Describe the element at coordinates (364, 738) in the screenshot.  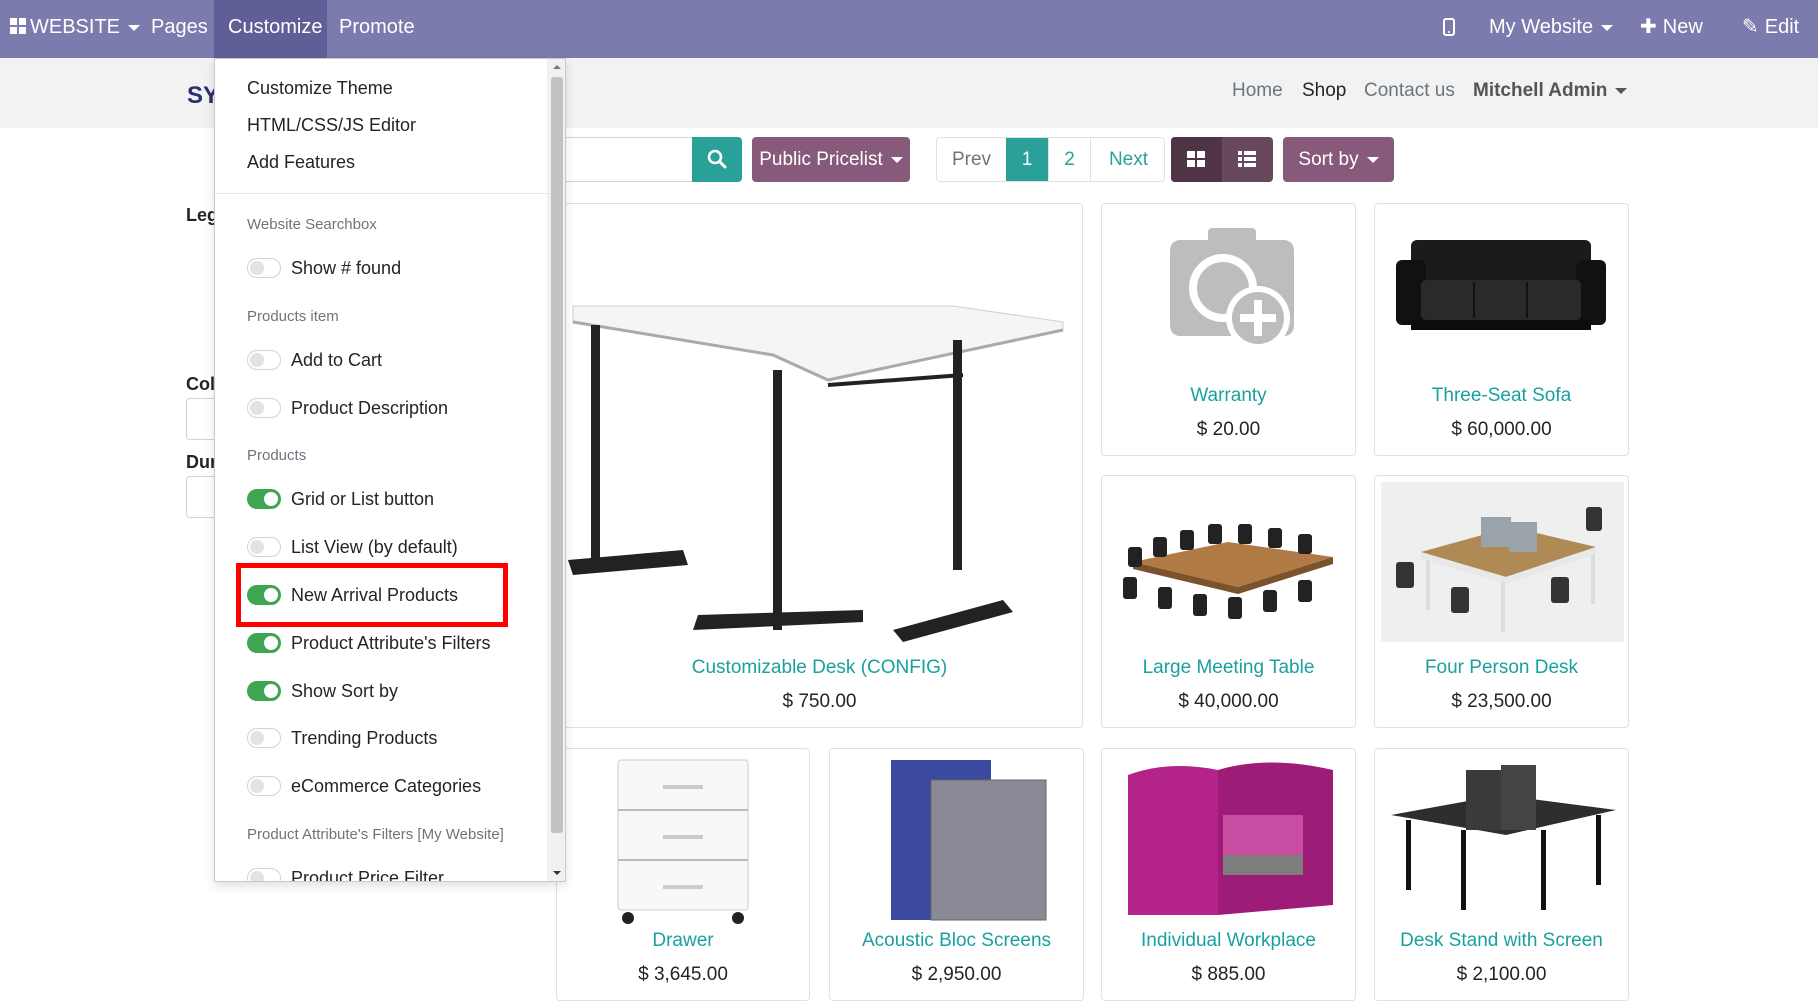
I see `option-label: Trending Products` at that location.